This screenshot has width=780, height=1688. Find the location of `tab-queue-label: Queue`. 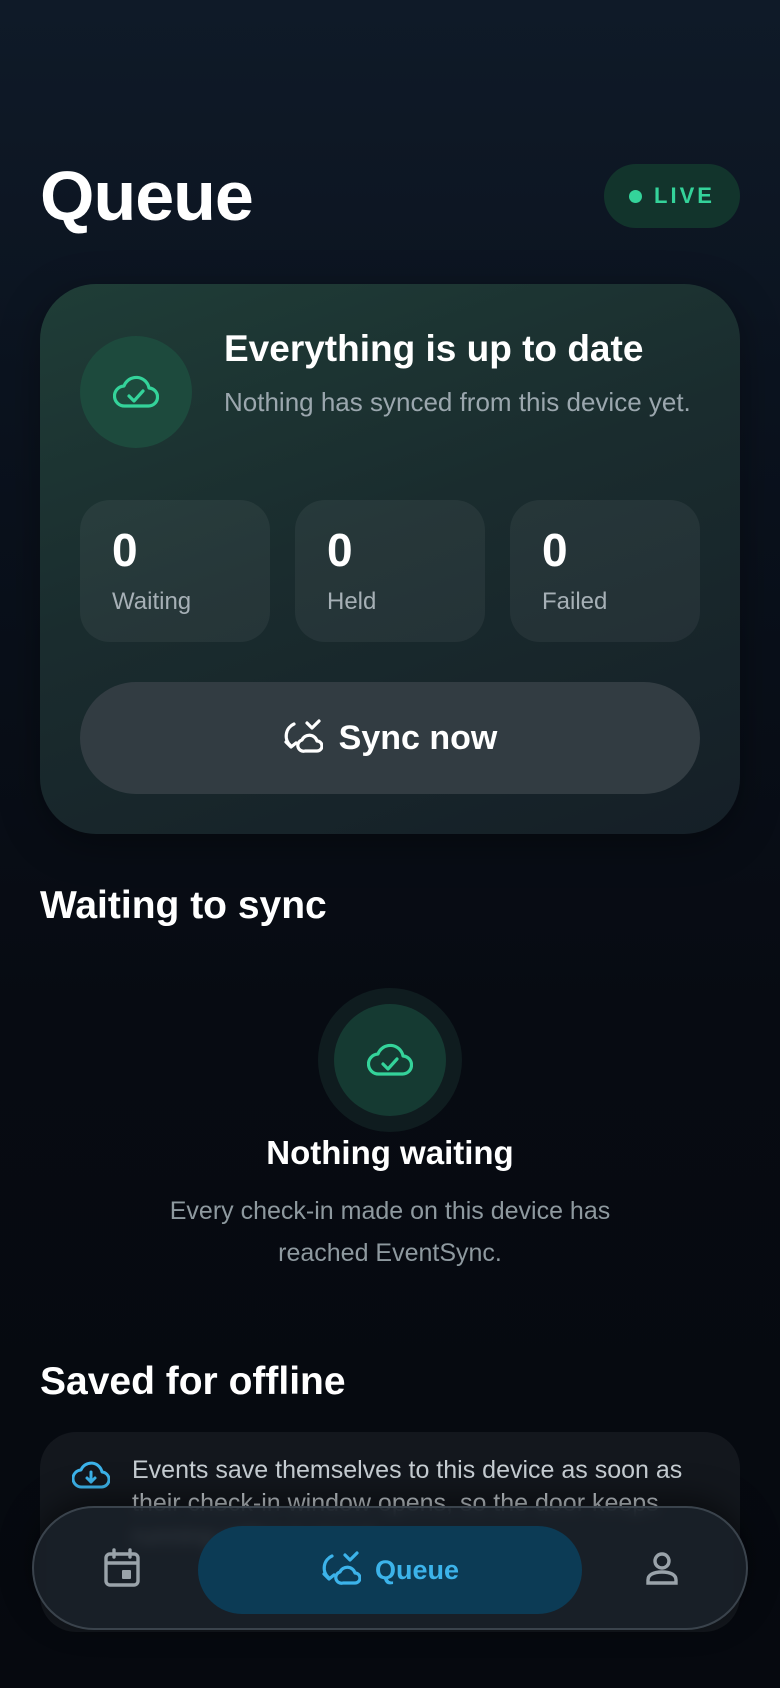

tab-queue-label: Queue is located at coordinates (417, 1569).